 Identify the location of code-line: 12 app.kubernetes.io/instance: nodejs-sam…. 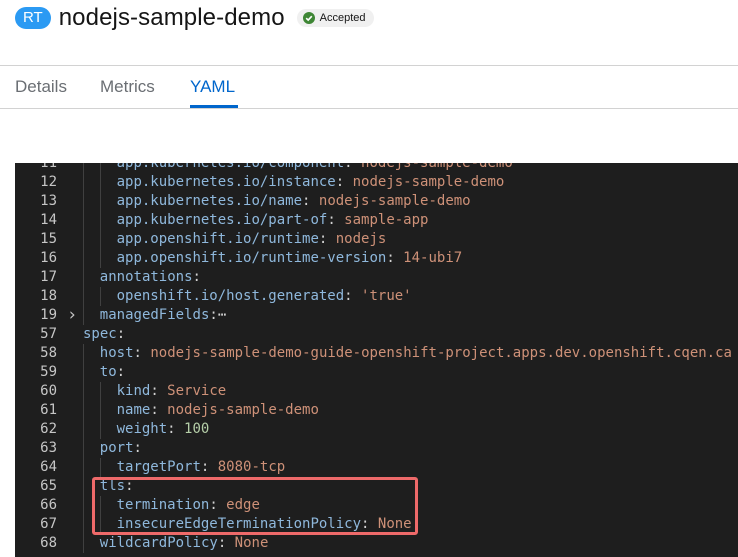
(376, 182).